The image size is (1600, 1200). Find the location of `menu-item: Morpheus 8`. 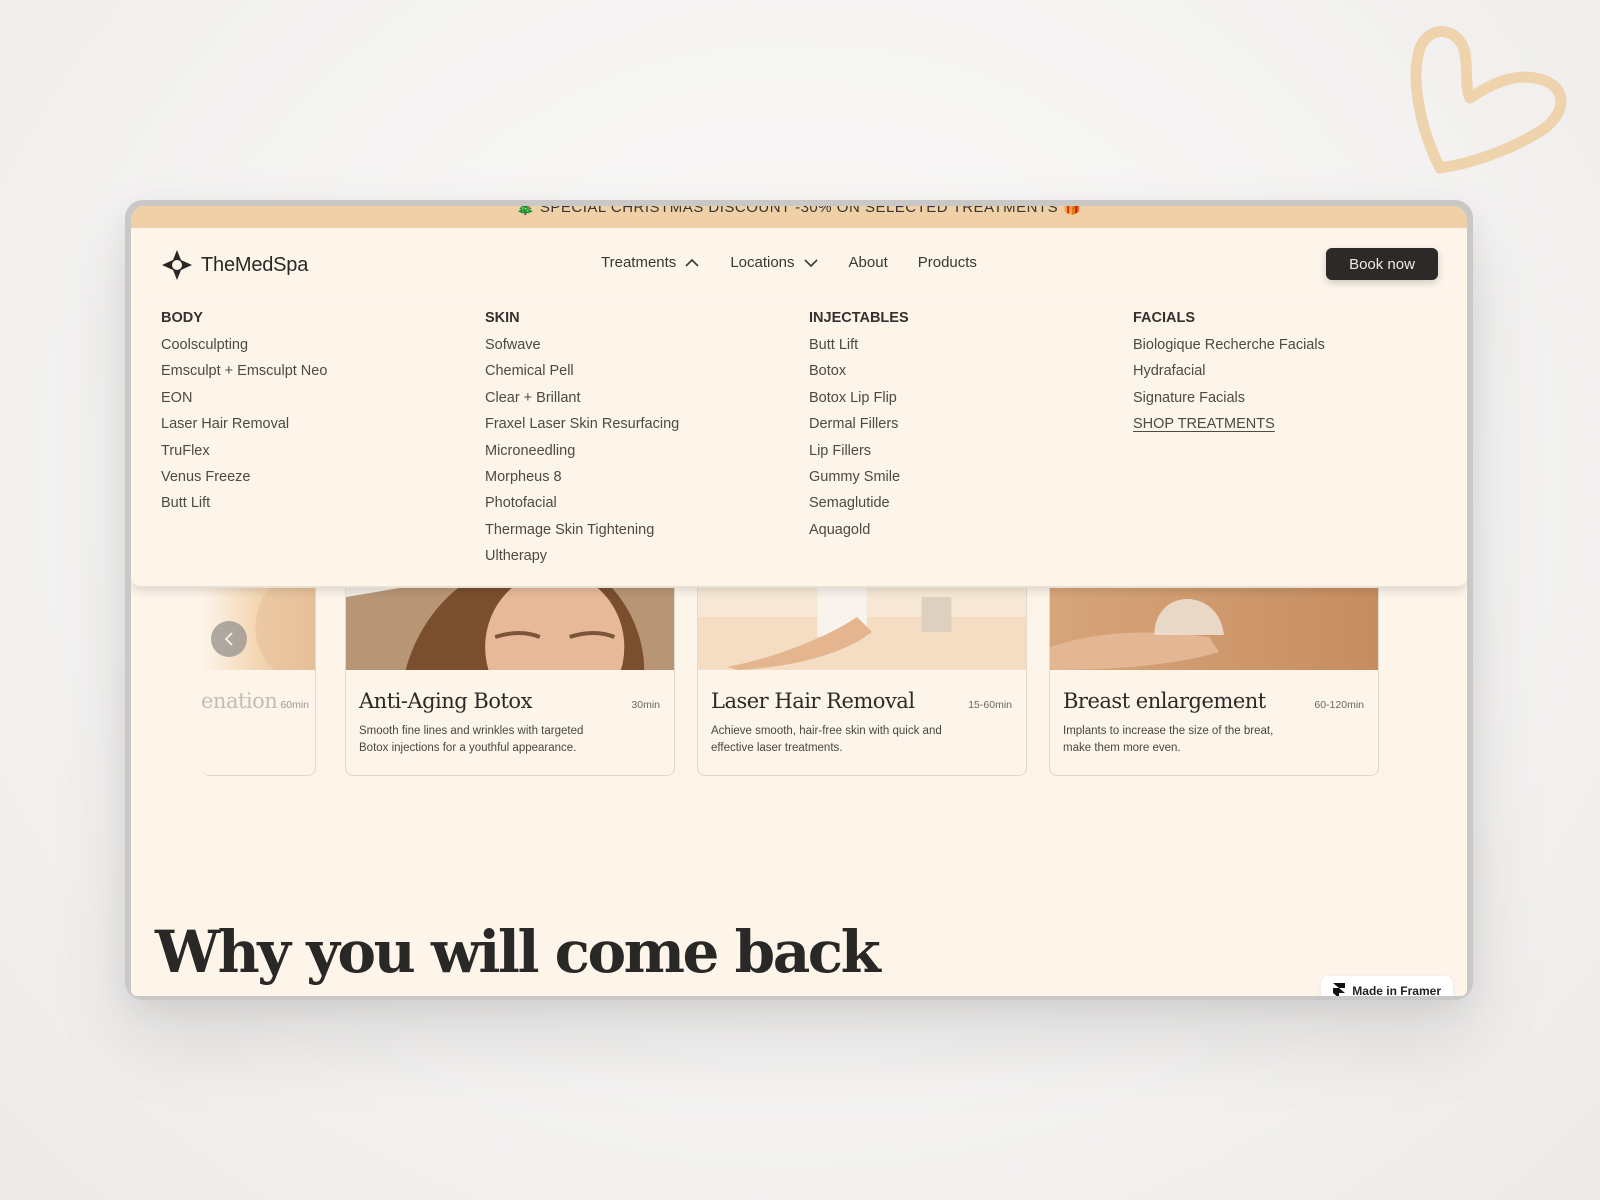

menu-item: Morpheus 8 is located at coordinates (582, 481).